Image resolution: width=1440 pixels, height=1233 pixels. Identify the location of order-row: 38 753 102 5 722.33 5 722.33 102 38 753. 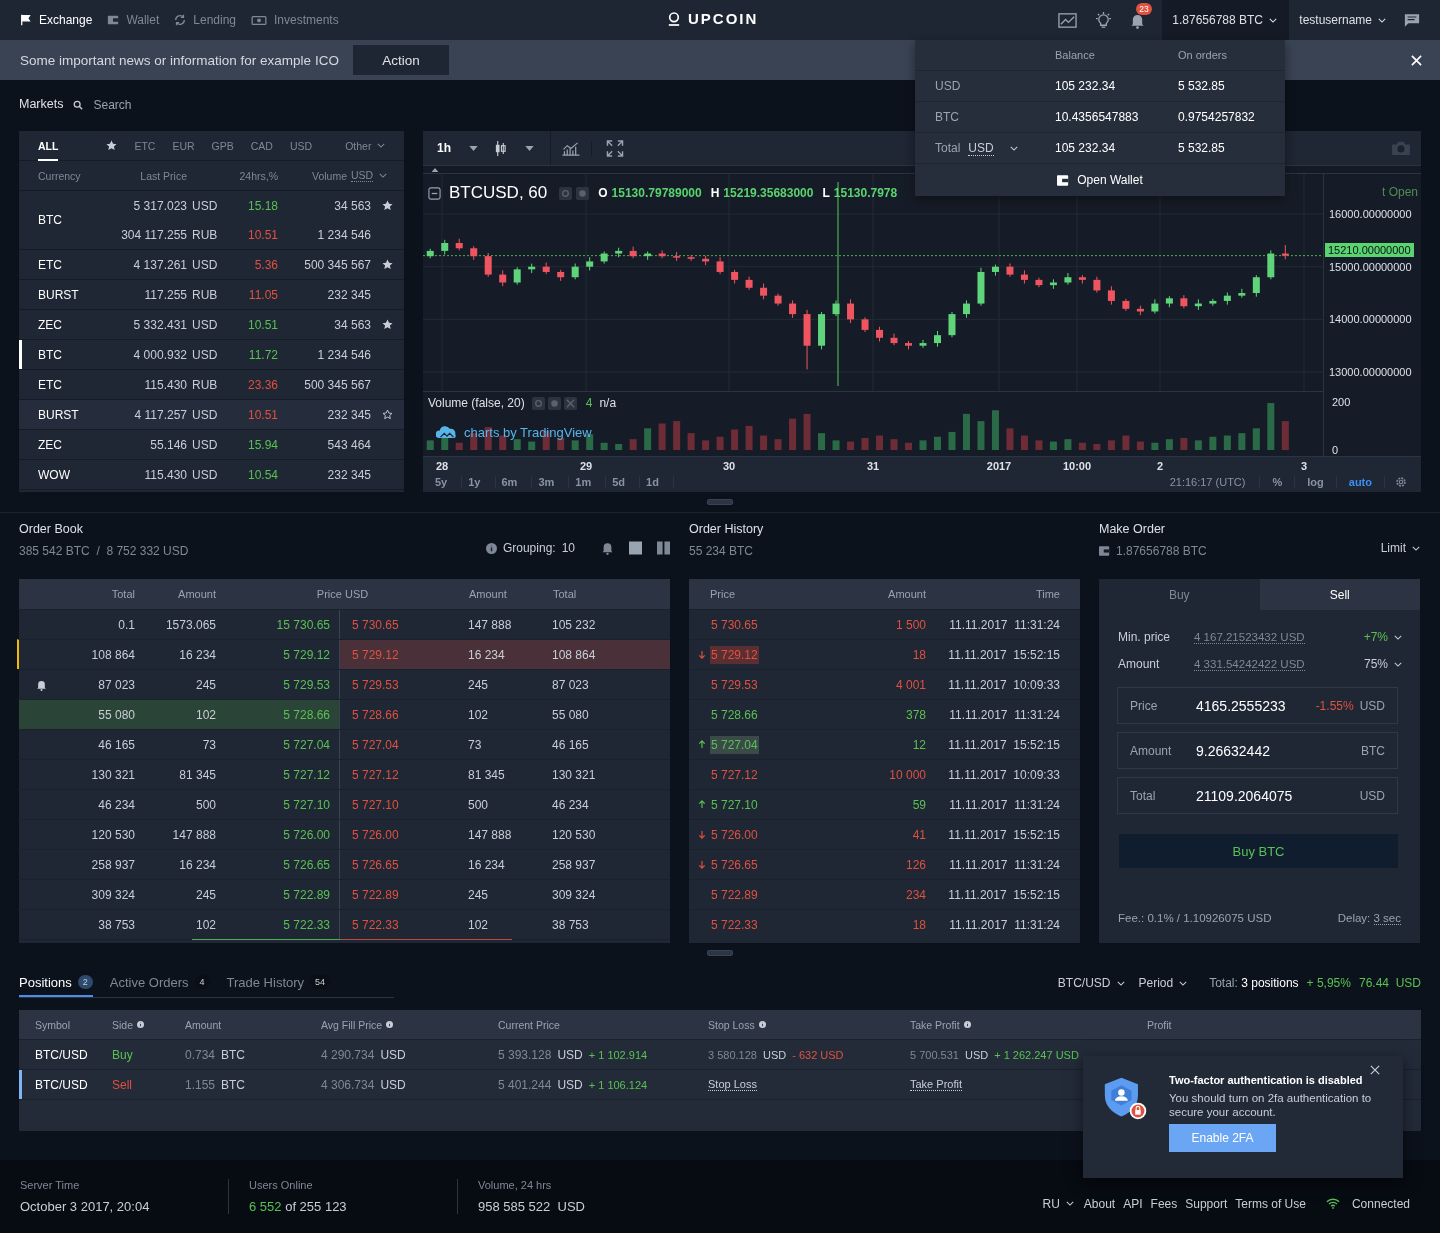
(343, 924).